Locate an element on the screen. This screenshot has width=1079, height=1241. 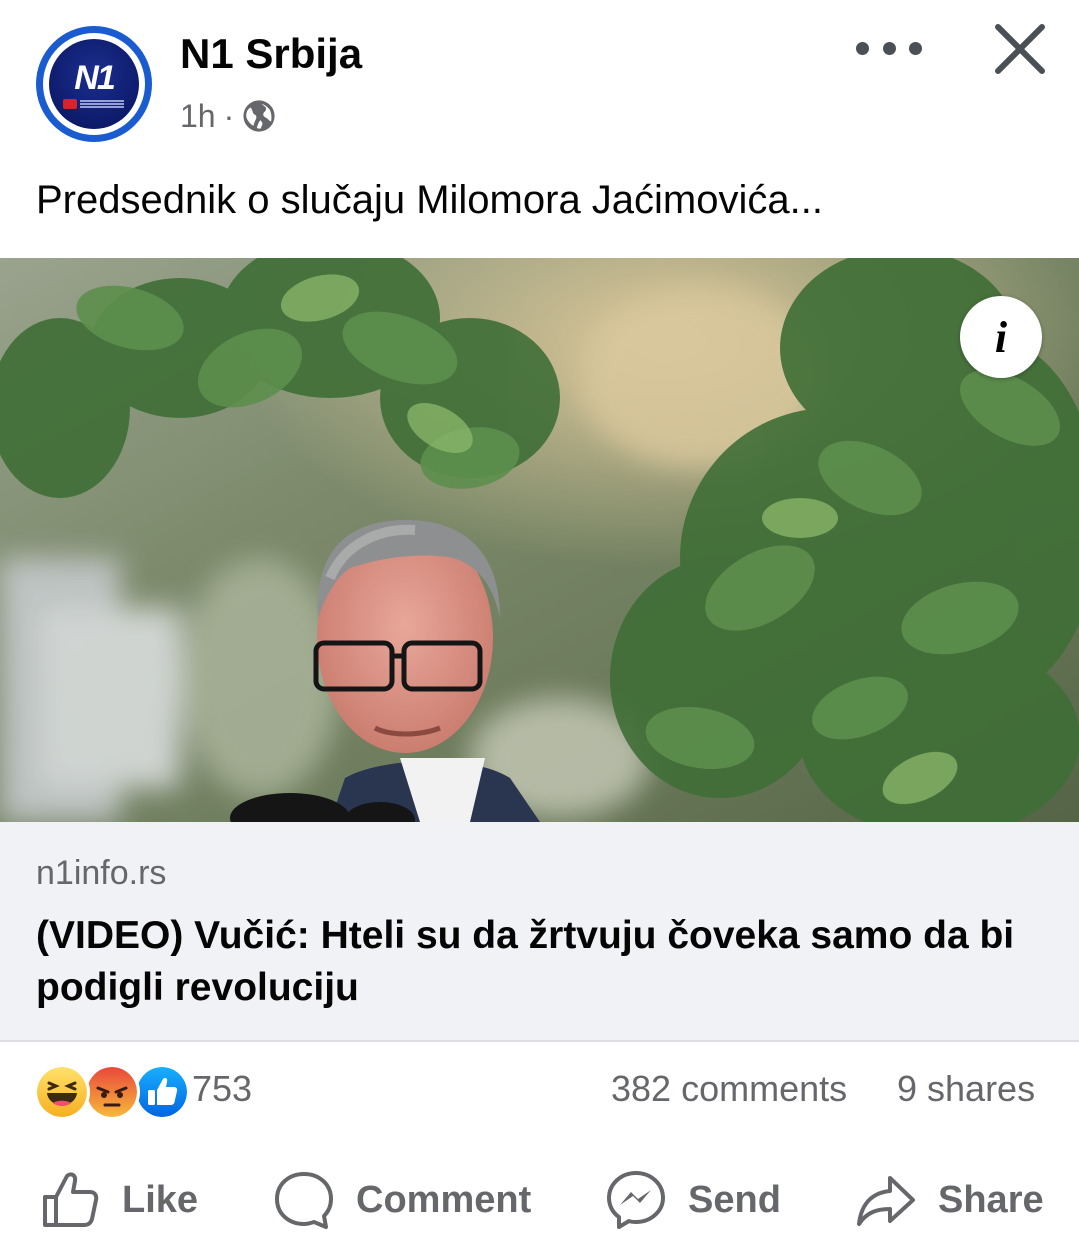
messenger-icon is located at coordinates (636, 1200).